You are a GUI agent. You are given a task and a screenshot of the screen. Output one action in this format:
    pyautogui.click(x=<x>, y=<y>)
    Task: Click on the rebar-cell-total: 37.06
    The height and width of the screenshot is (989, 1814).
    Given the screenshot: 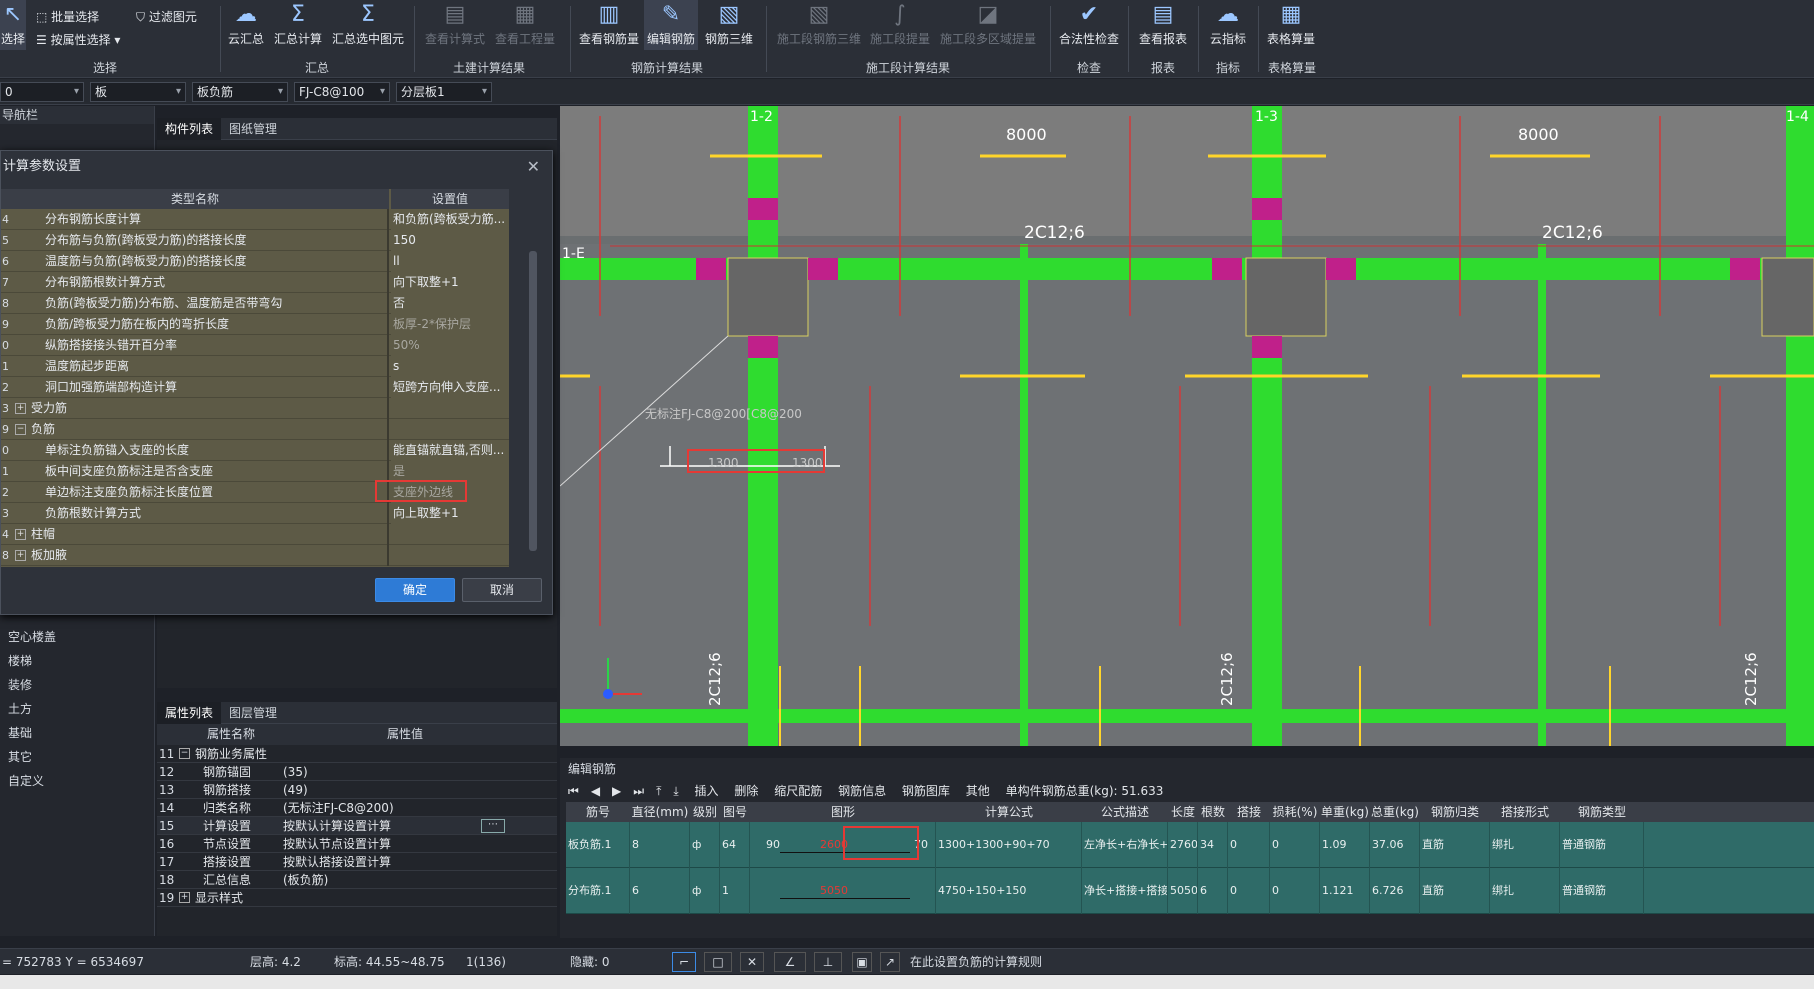 What is the action you would take?
    pyautogui.click(x=1395, y=845)
    